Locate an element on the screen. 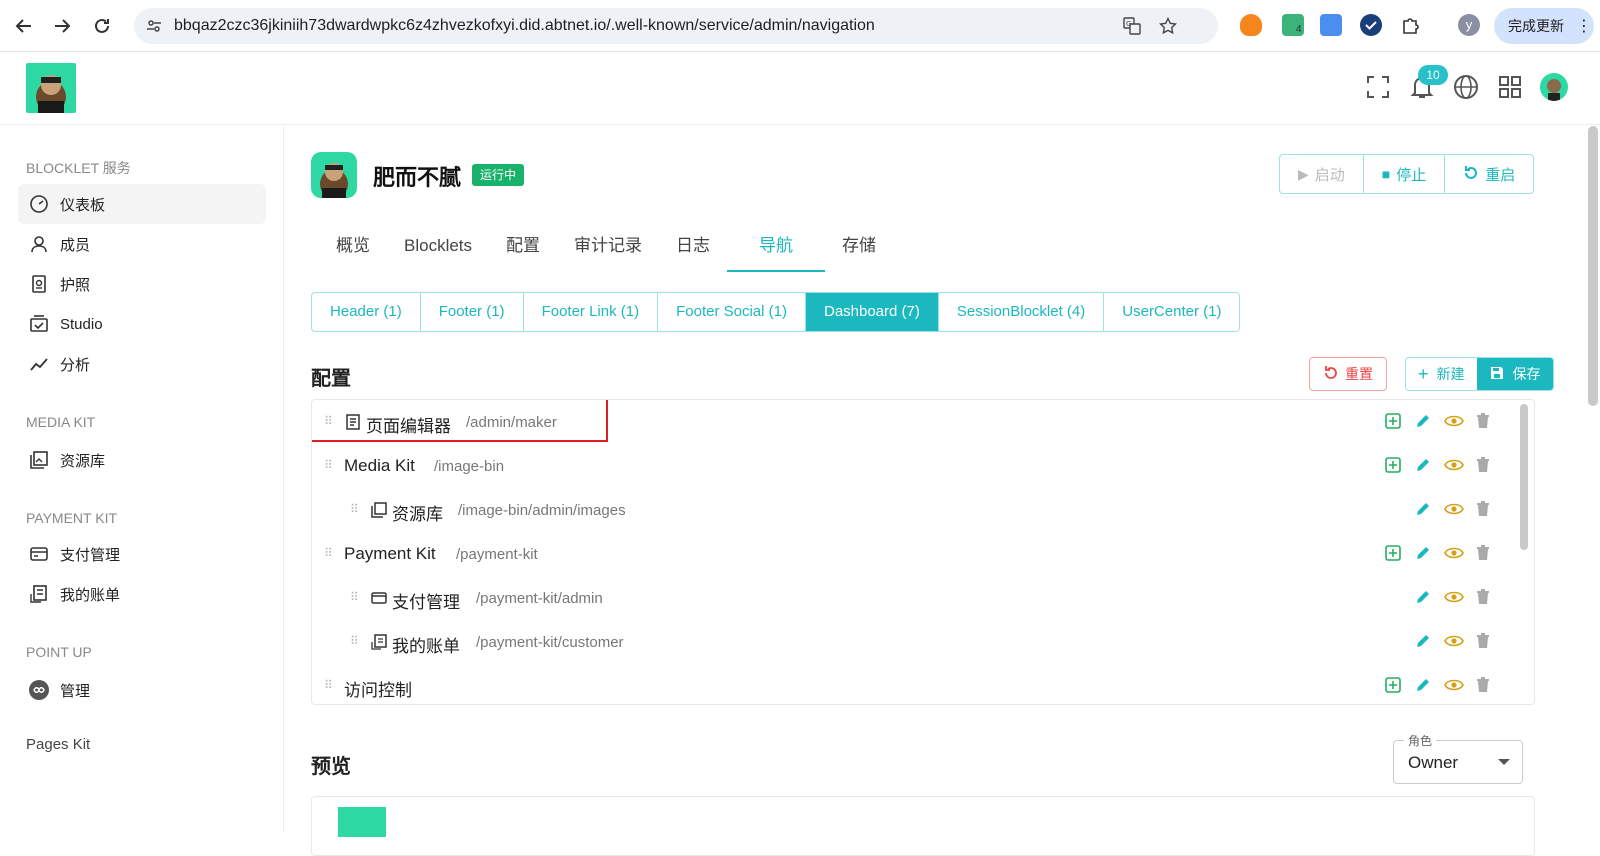  list-item: ⠿ 支付管理 /payment-kit/admin is located at coordinates (914, 598).